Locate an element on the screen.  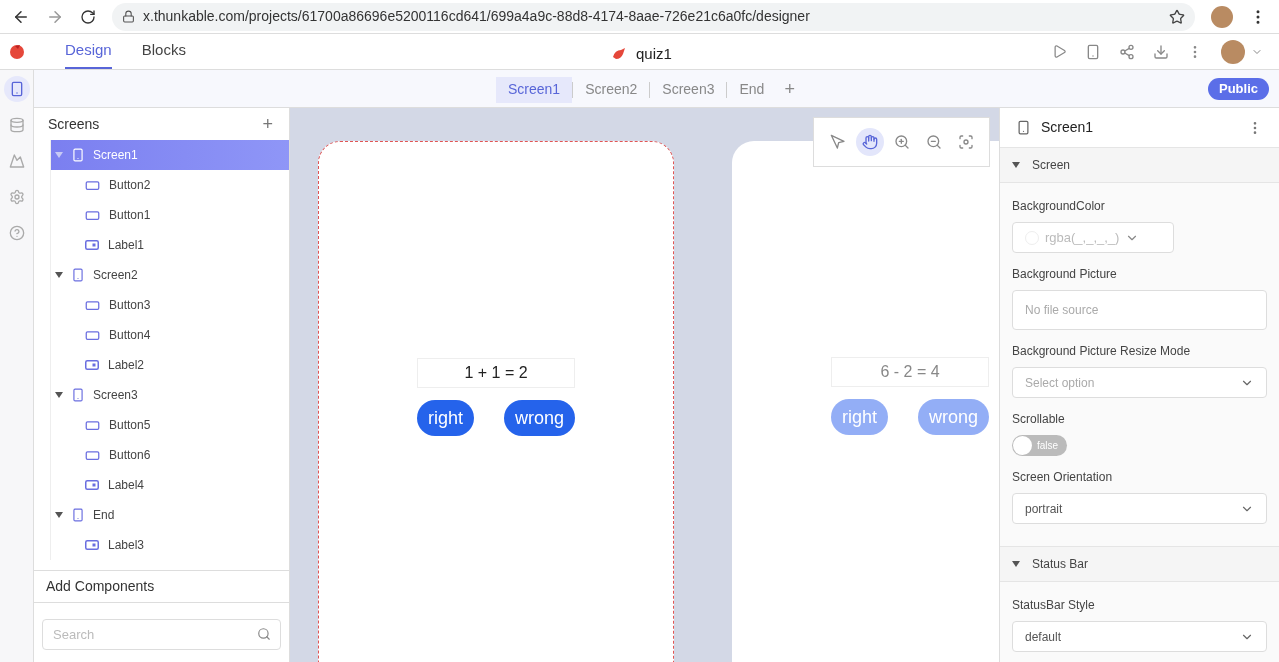
tree-item: Screen3 is located at coordinates (170, 395).